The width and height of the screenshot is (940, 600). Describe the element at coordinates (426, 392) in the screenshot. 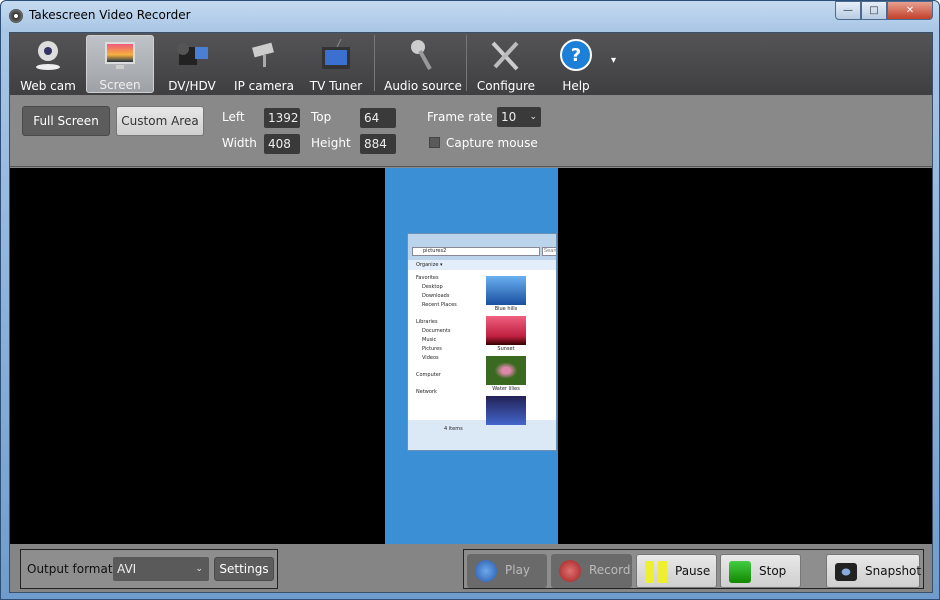

I see `preview-nav-item: Network` at that location.